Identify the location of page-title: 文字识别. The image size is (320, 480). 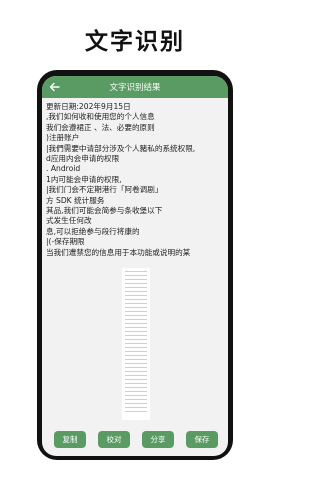
(135, 42).